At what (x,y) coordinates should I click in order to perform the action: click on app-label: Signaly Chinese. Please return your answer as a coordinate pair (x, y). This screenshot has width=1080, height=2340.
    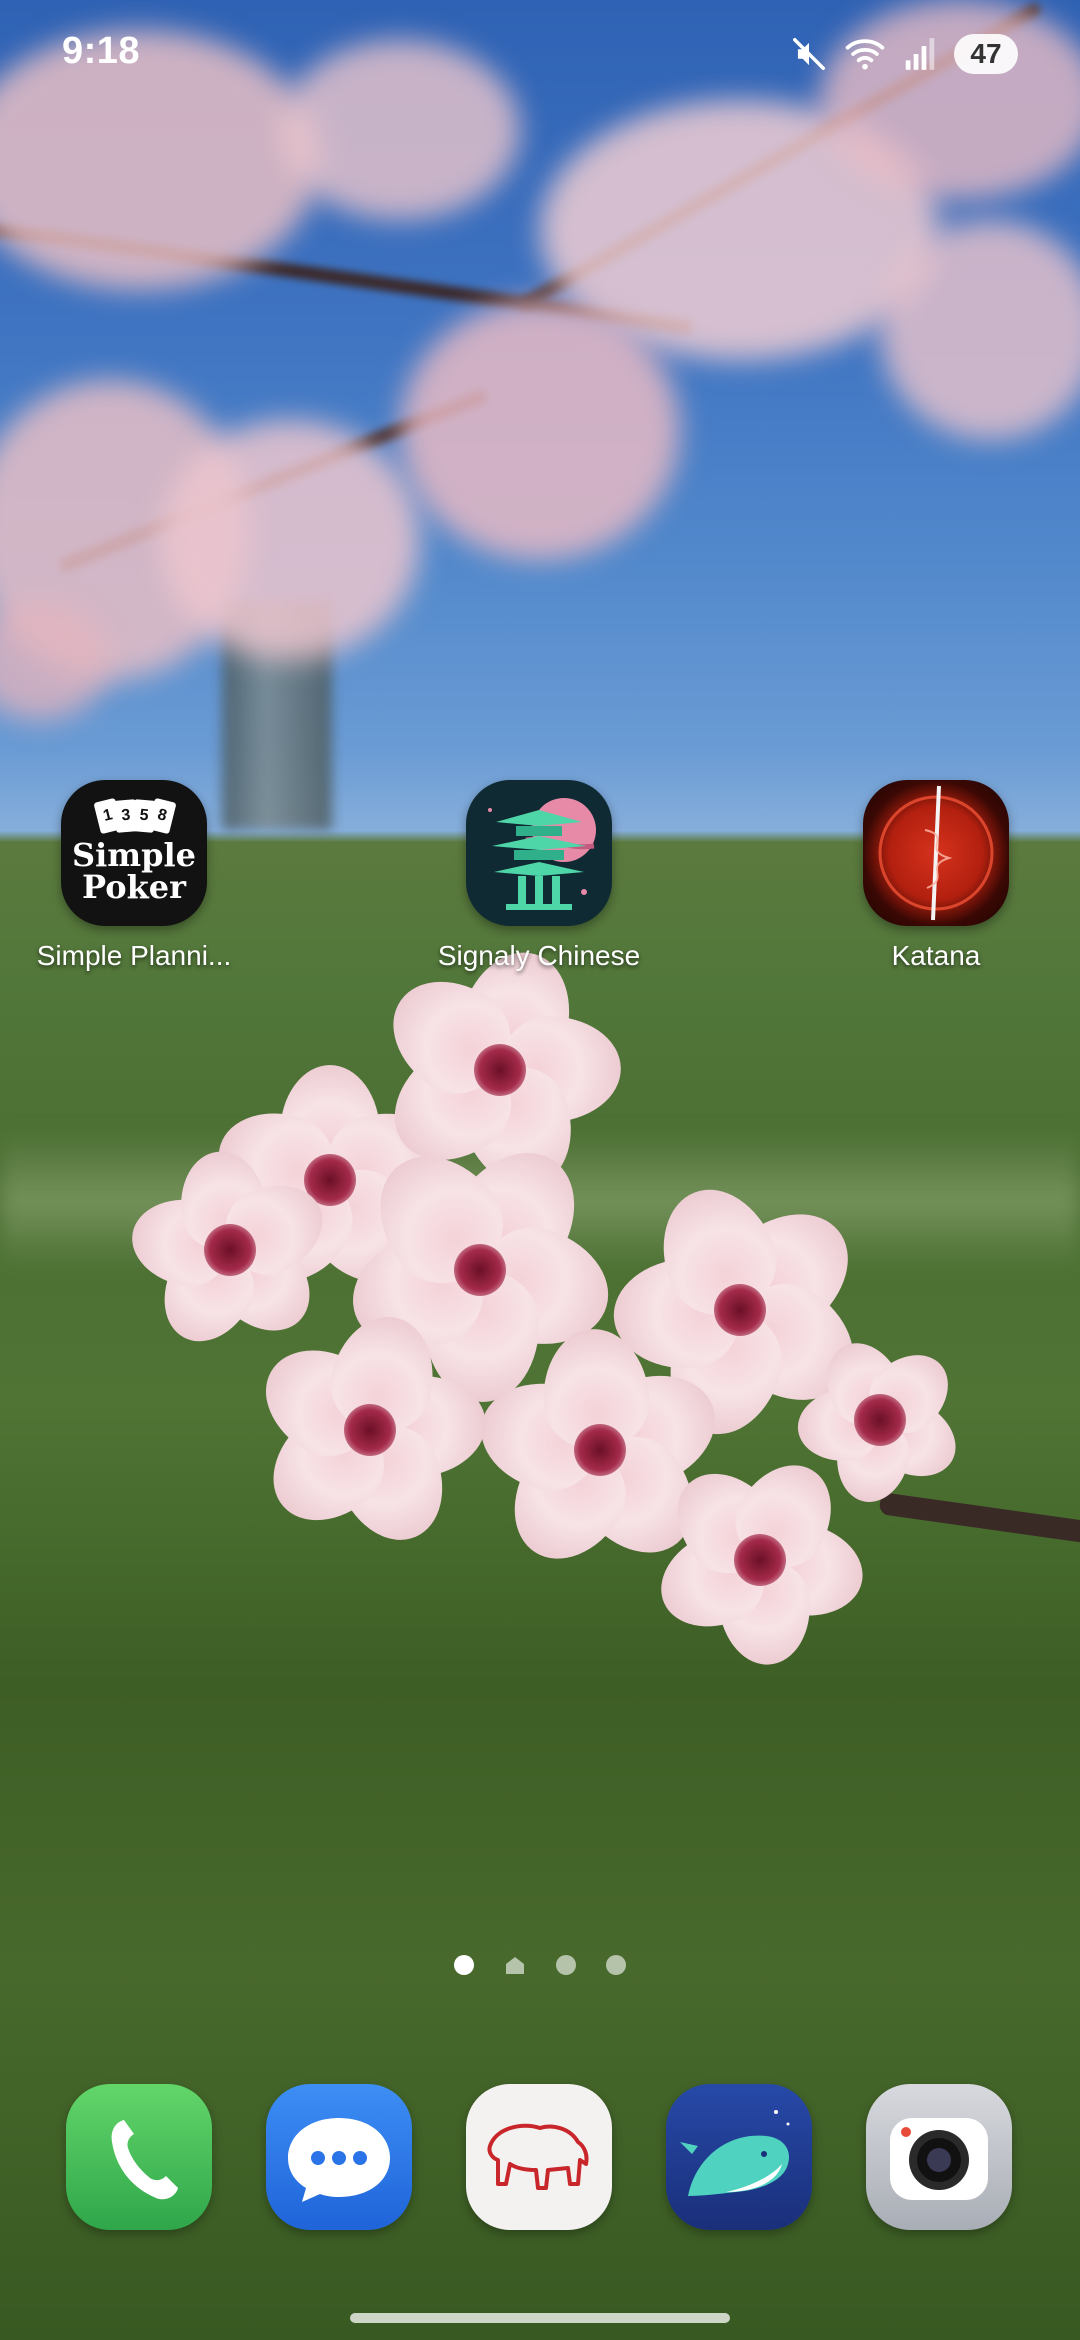
    Looking at the image, I should click on (539, 955).